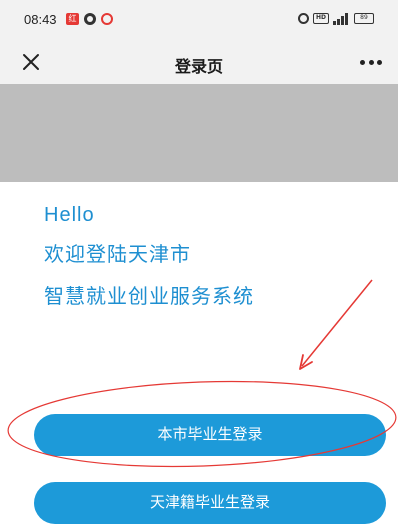 This screenshot has width=398, height=528. Describe the element at coordinates (210, 435) in the screenshot. I see `local-graduate-login-button: 本市毕业生登录` at that location.